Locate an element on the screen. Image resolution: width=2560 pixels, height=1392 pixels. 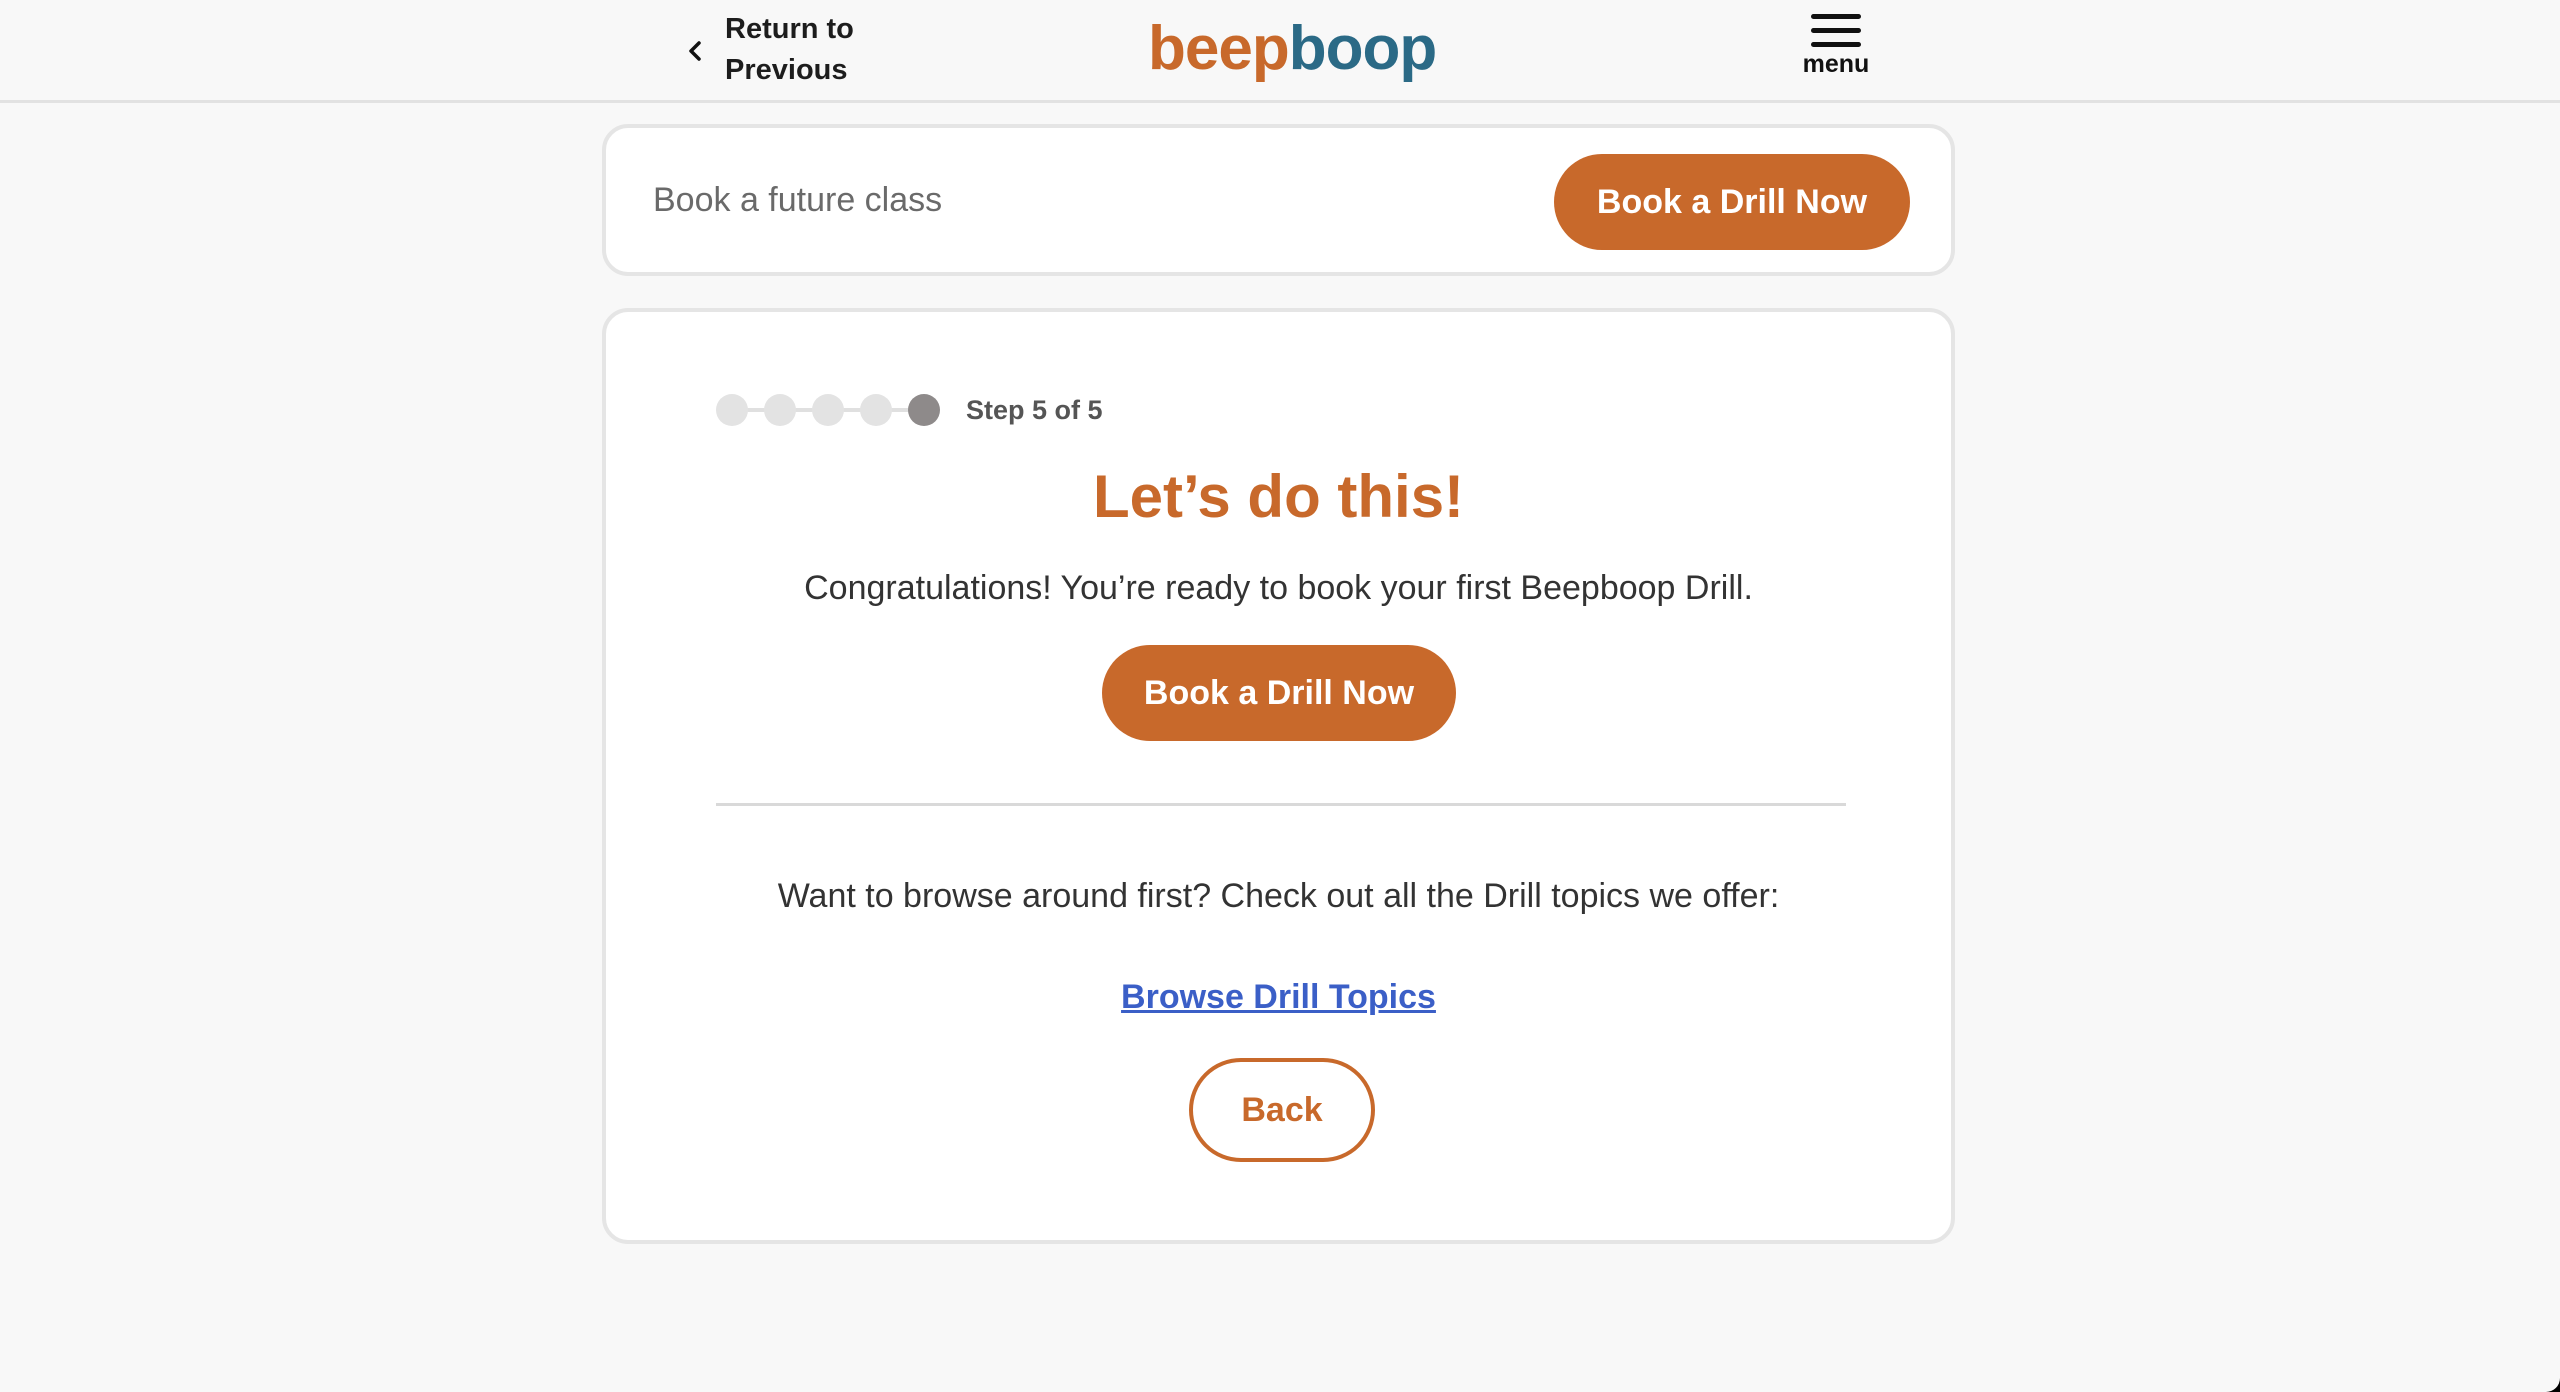
return-to-previous-link: Return to Previous is located at coordinates (785, 50).